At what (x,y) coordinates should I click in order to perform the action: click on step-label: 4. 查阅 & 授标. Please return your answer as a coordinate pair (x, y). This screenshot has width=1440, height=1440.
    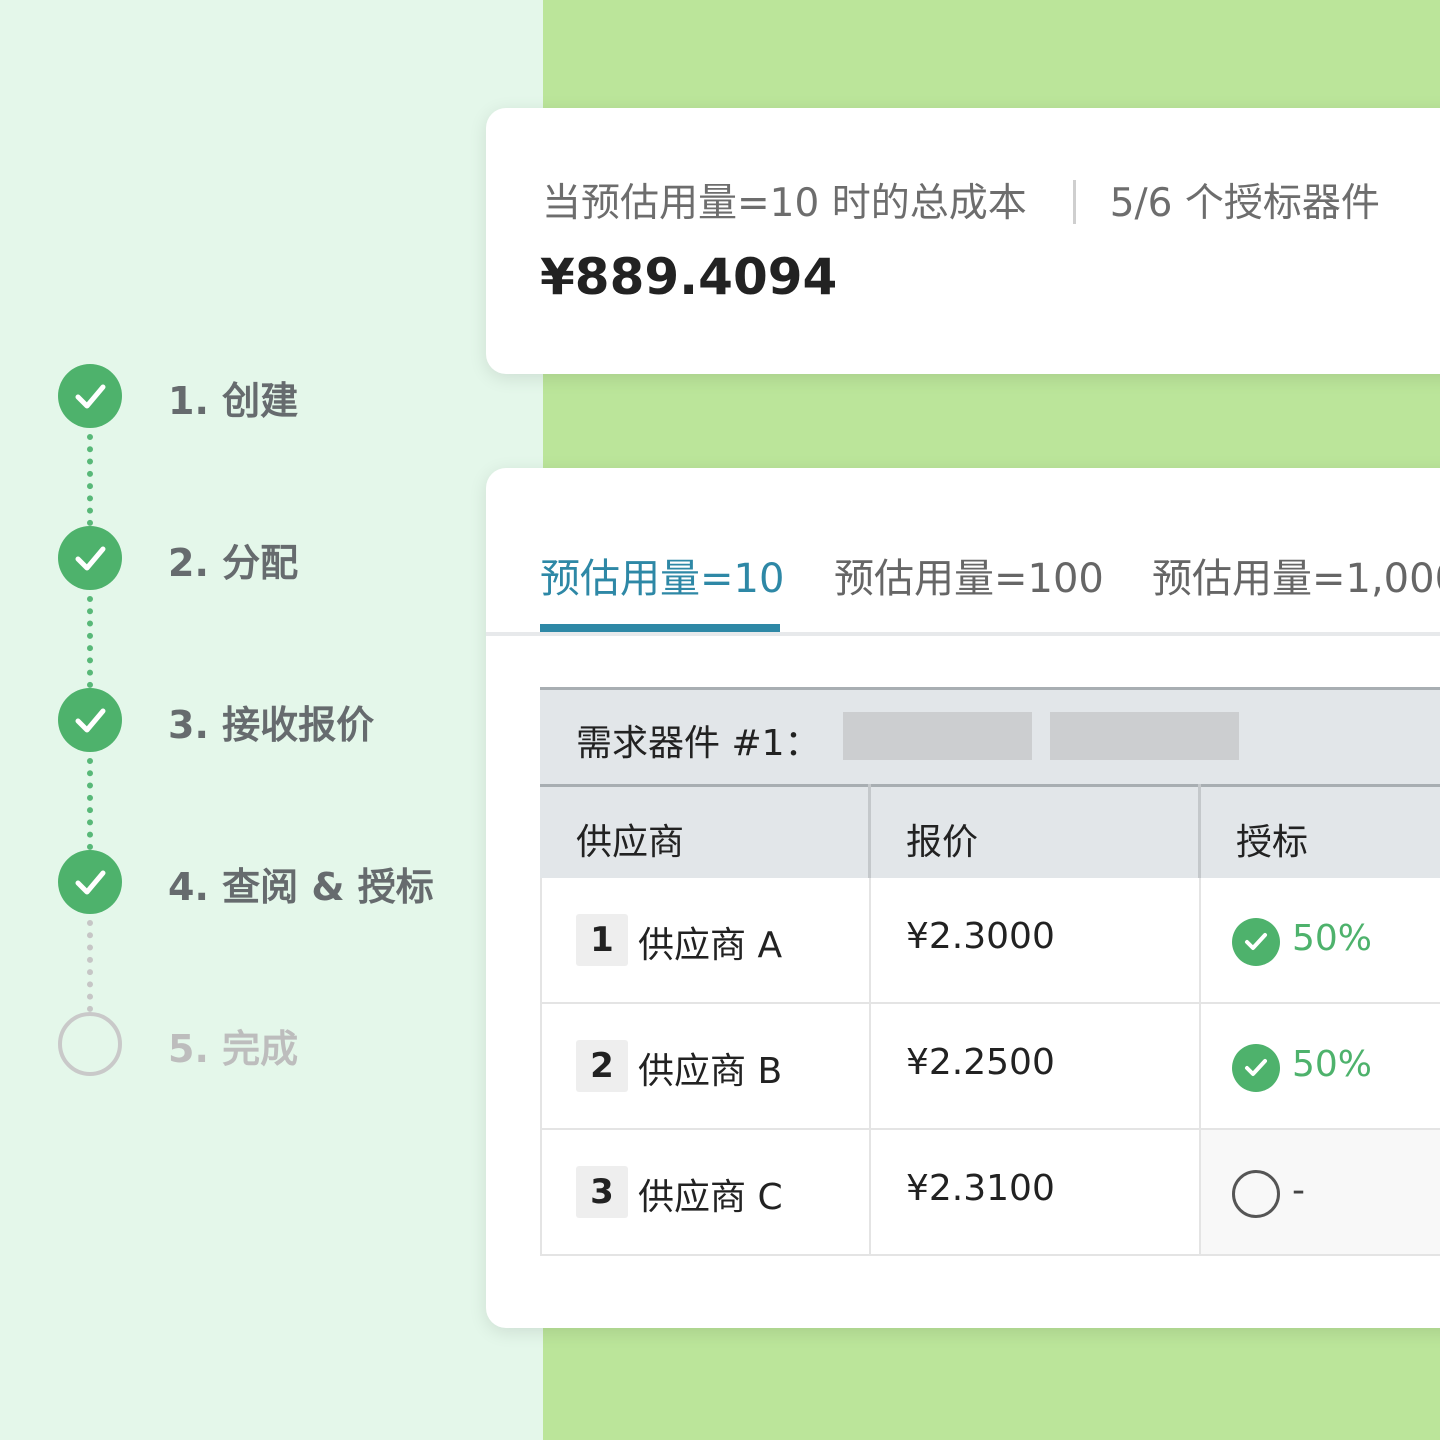
    Looking at the image, I should click on (301, 887).